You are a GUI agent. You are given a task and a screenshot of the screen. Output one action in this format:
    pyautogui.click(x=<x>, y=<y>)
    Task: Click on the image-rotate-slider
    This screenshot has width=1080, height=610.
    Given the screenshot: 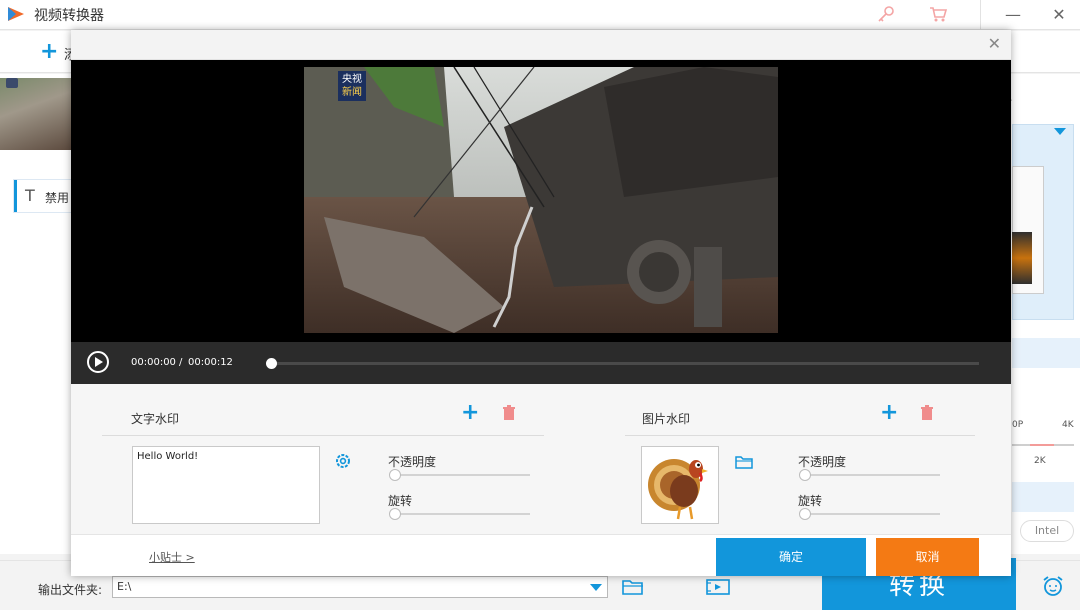 What is the action you would take?
    pyautogui.click(x=870, y=514)
    